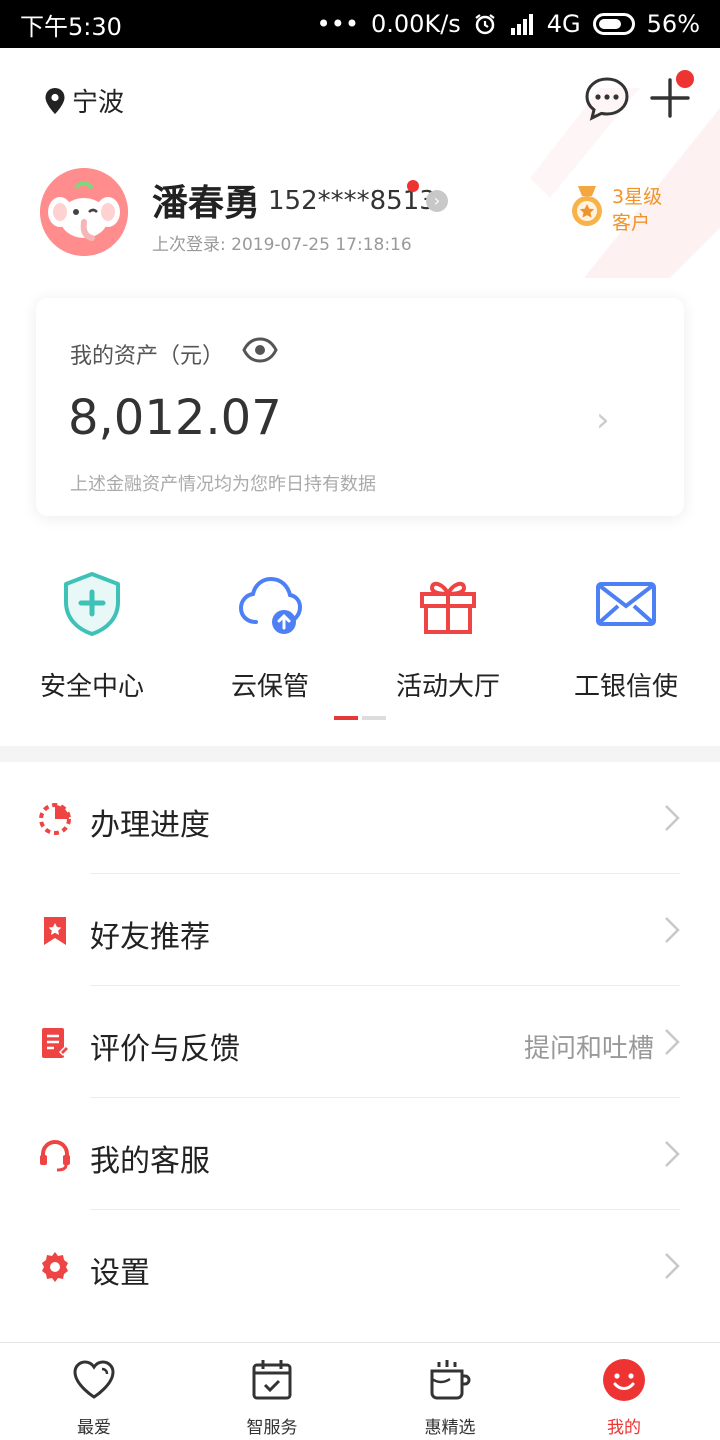 Image resolution: width=720 pixels, height=1440 pixels. Describe the element at coordinates (120, 1273) in the screenshot. I see `menu-label: 设置` at that location.